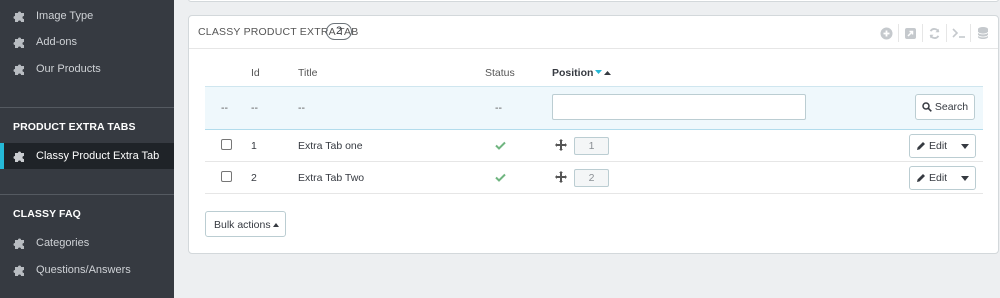  What do you see at coordinates (74, 127) in the screenshot?
I see `sidebar-section-title: PRODUCT EXTRA TABS` at bounding box center [74, 127].